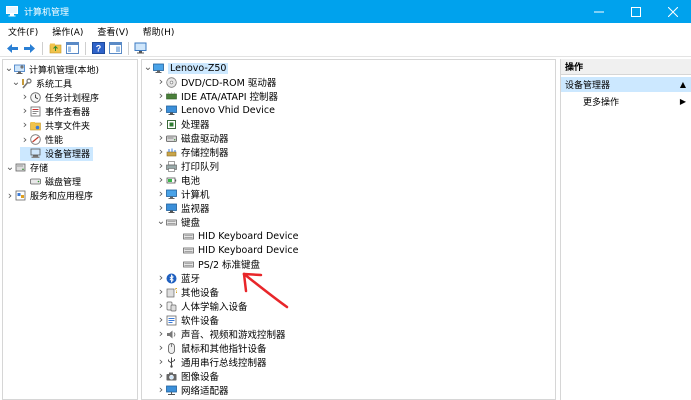 This screenshot has height=400, width=691. I want to click on computer-management-icon, so click(12, 11).